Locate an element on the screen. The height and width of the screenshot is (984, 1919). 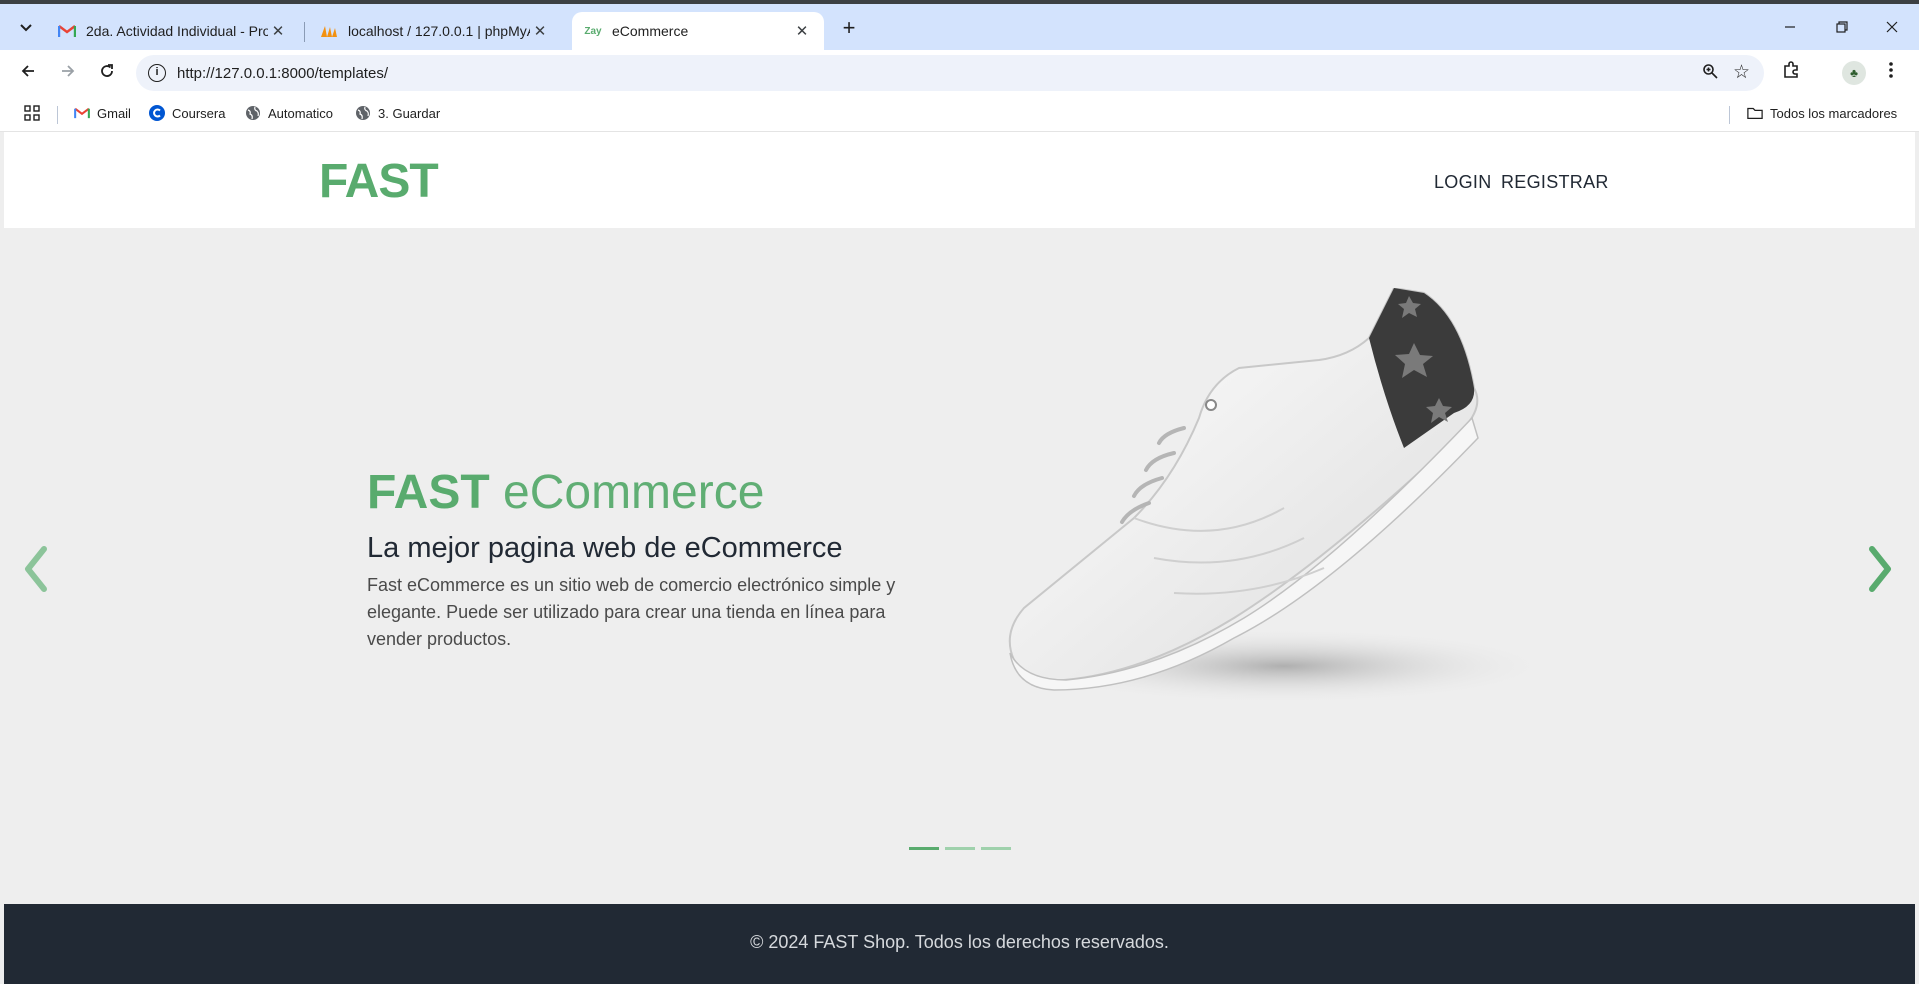
bookmark-star-icon: ☆ is located at coordinates (1741, 72).